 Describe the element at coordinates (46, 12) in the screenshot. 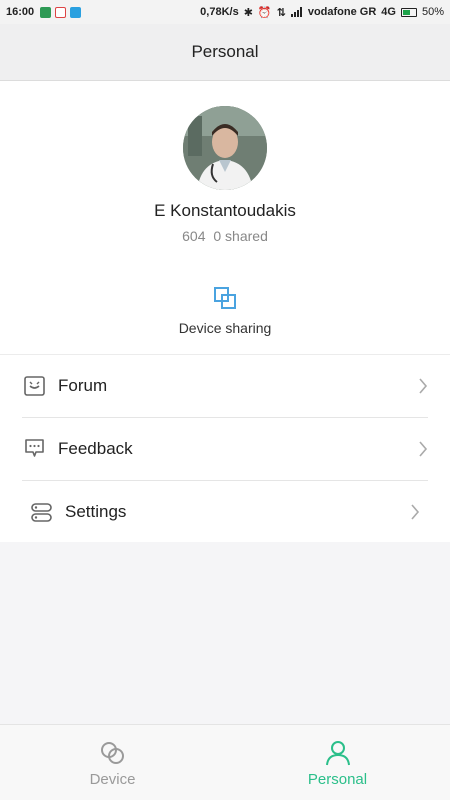

I see `notification-app-icon` at that location.